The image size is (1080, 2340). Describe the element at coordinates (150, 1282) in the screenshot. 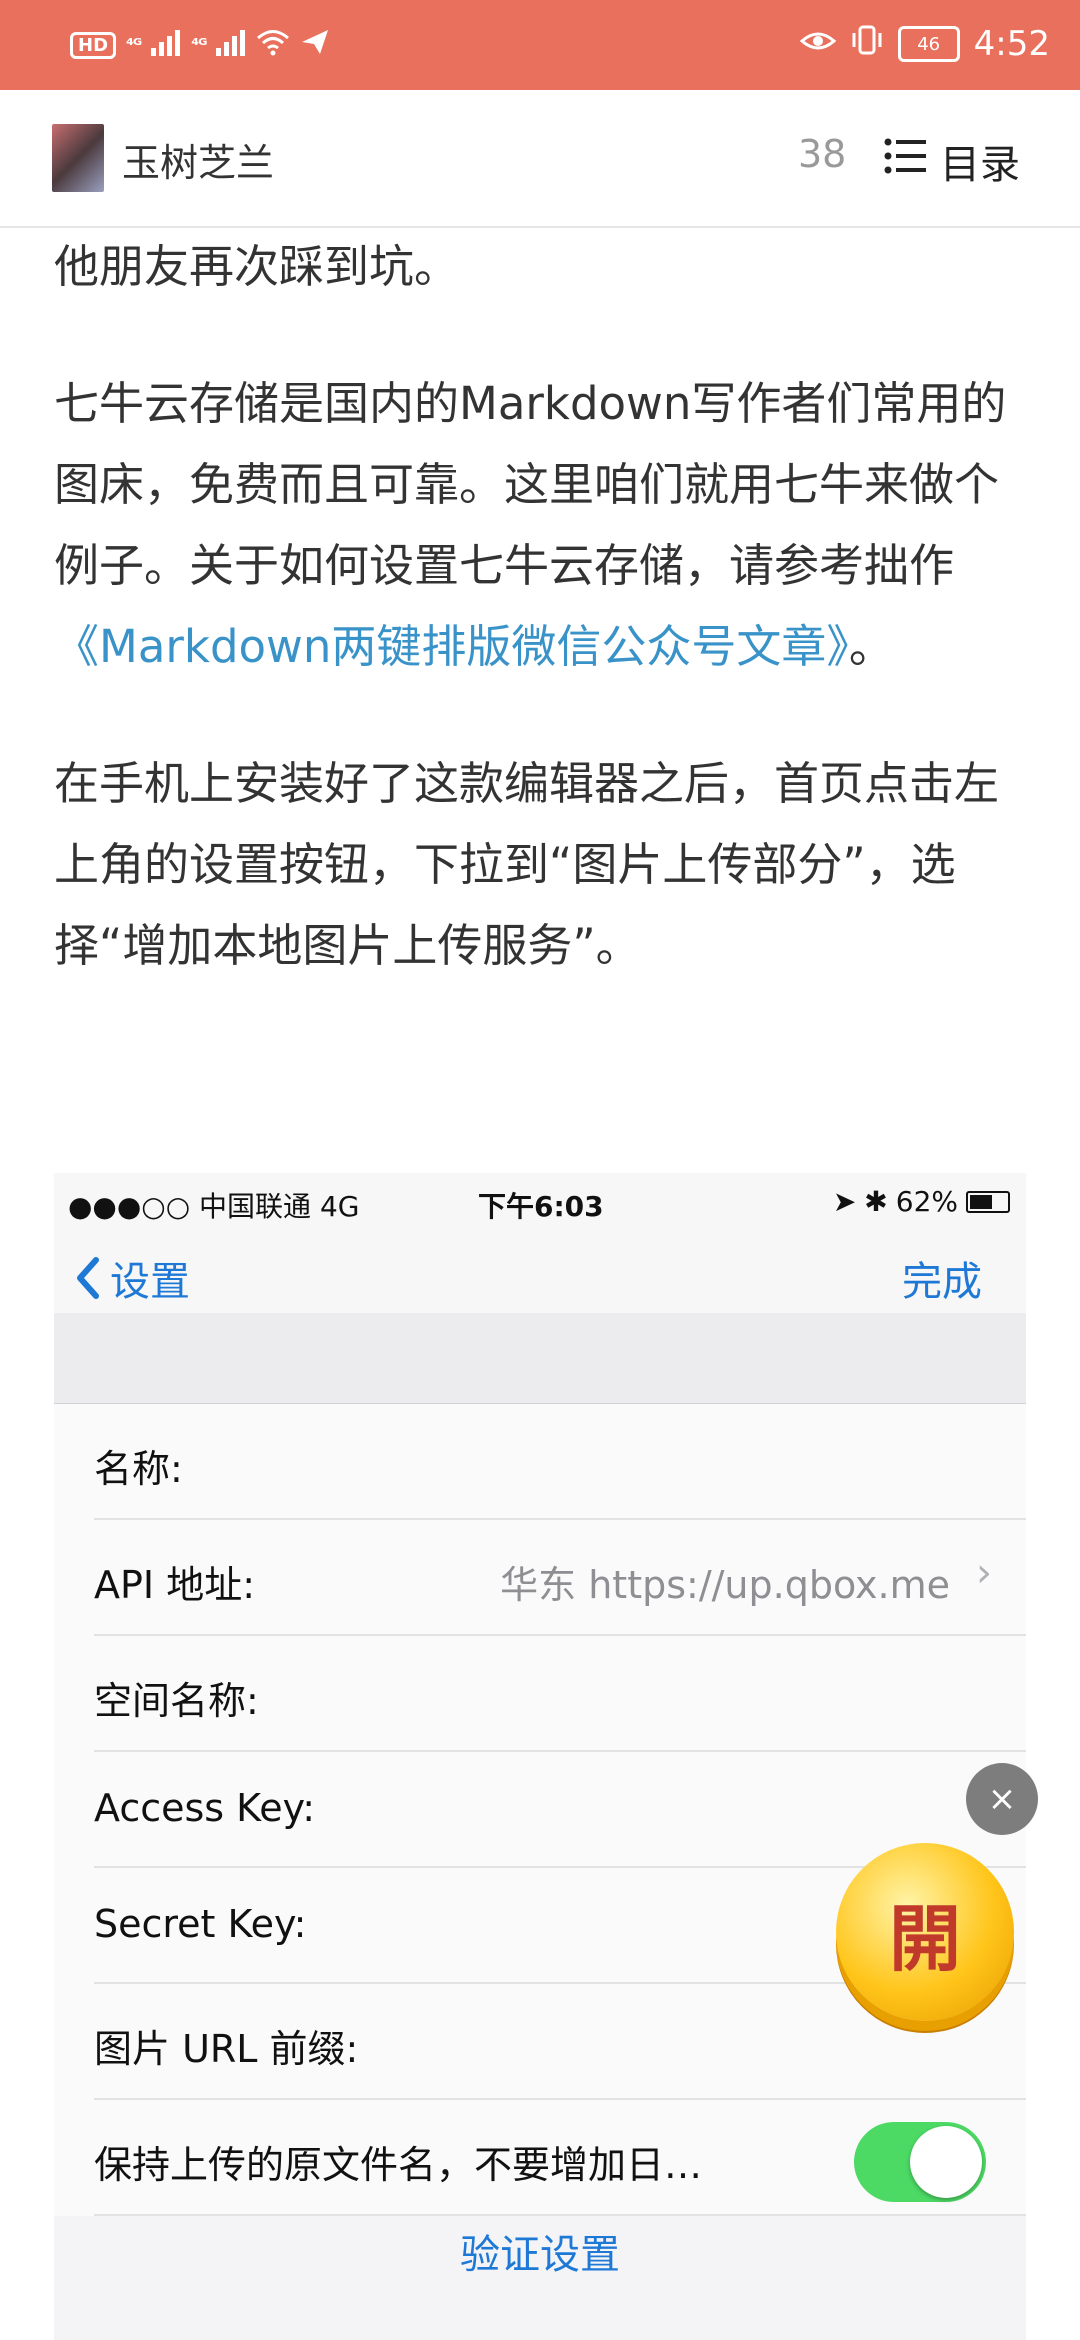

I see `back-label: 设置` at that location.